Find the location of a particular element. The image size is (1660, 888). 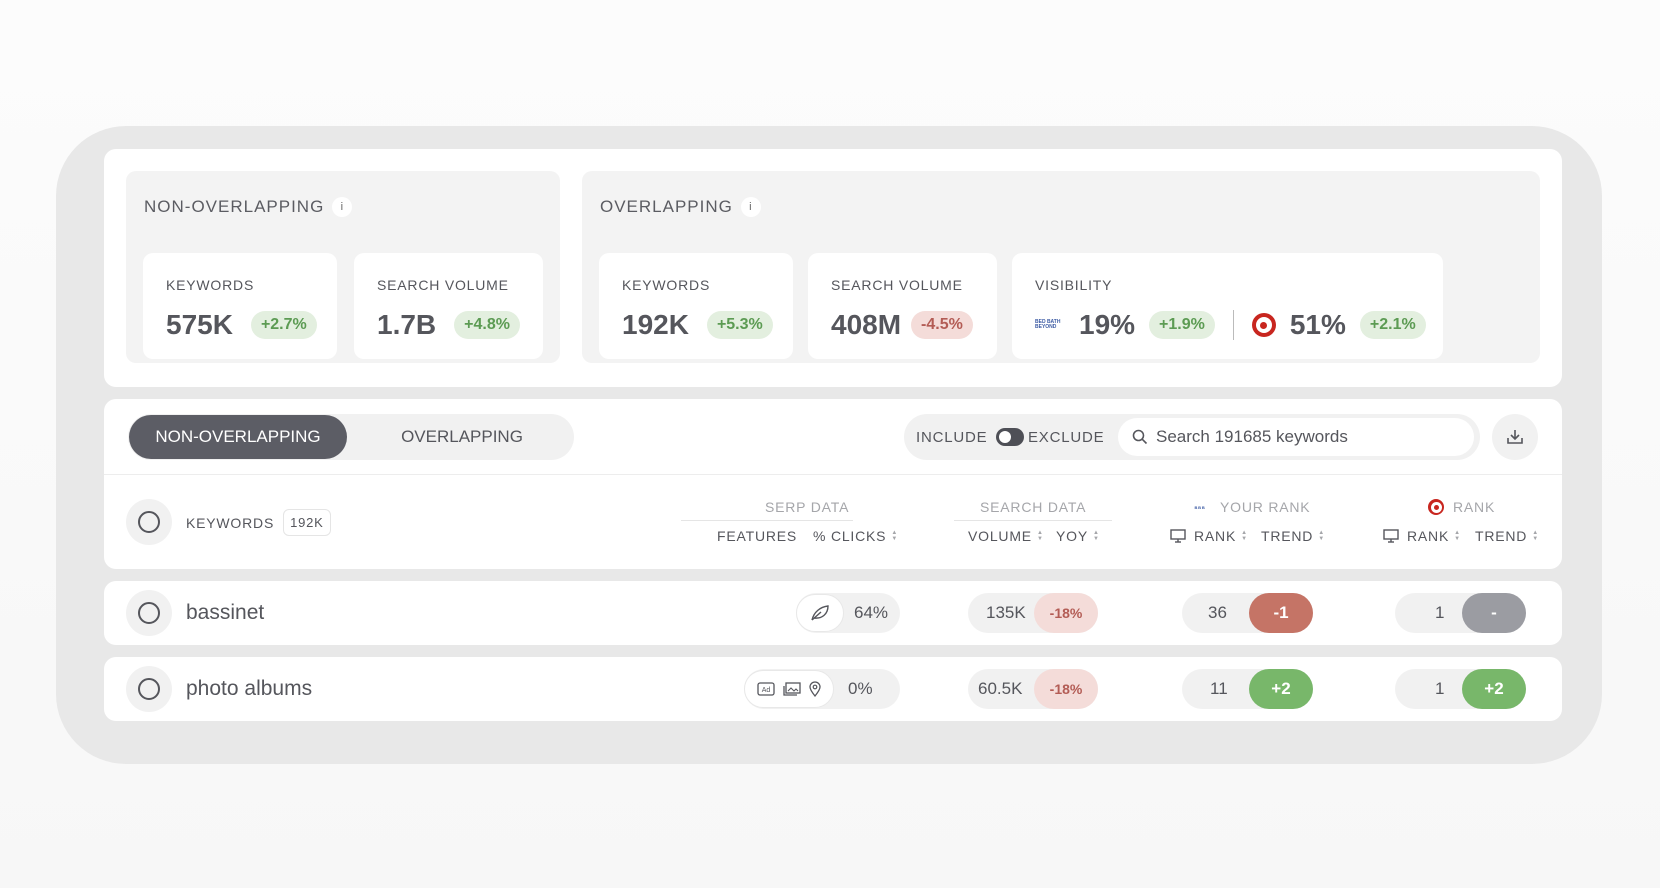

features-pill: Ad is located at coordinates (789, 689).